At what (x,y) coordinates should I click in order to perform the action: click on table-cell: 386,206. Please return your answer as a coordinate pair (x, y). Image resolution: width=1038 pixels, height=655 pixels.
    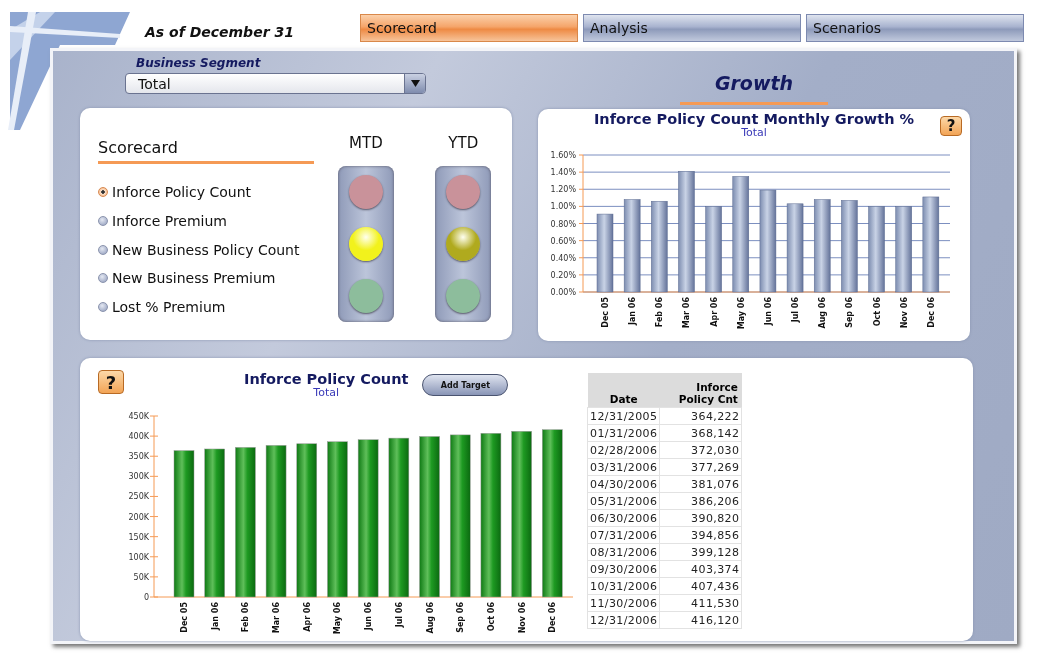
    Looking at the image, I should click on (700, 501).